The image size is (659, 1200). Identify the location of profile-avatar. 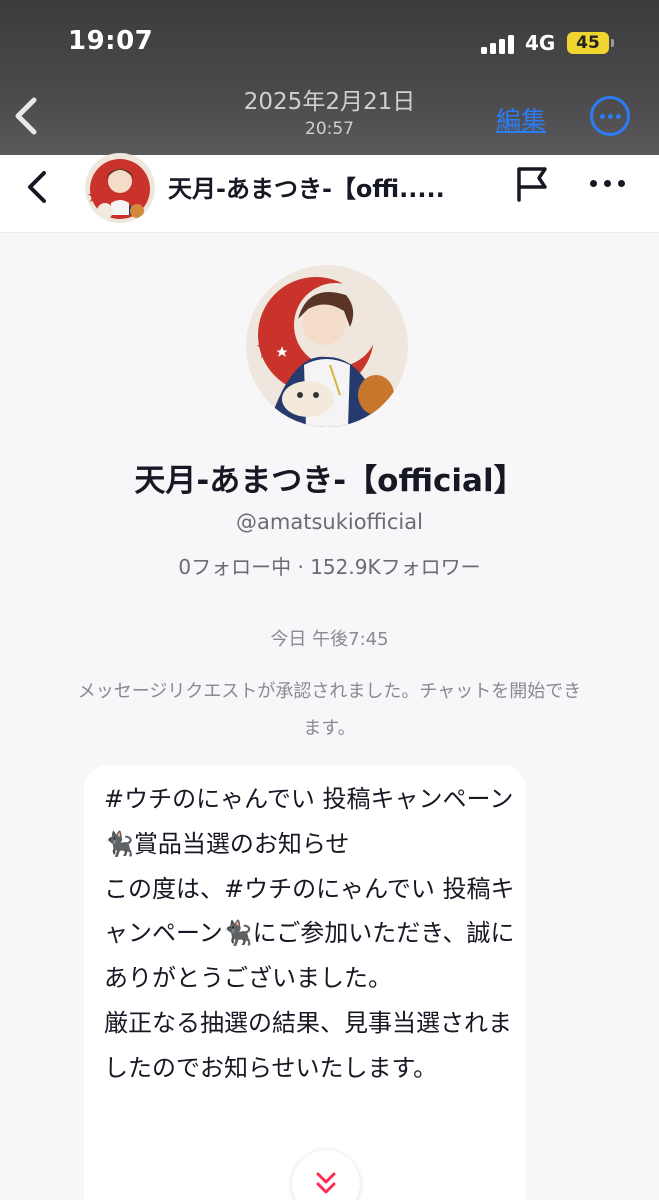
(327, 346).